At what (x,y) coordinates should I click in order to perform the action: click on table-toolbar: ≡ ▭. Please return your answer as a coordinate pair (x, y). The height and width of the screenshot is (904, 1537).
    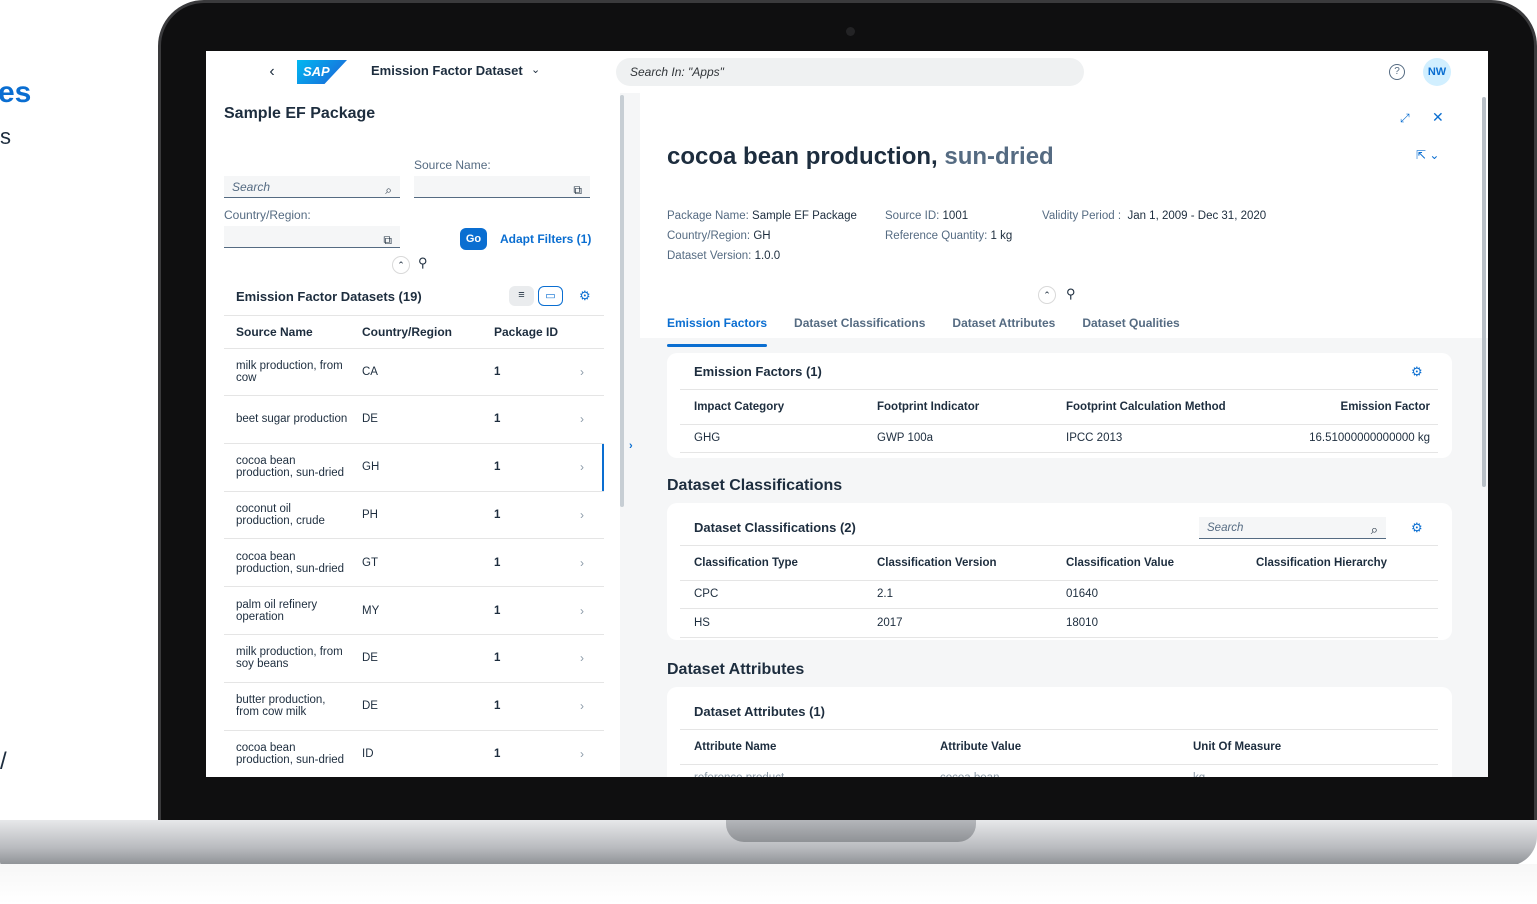
    Looking at the image, I should click on (536, 296).